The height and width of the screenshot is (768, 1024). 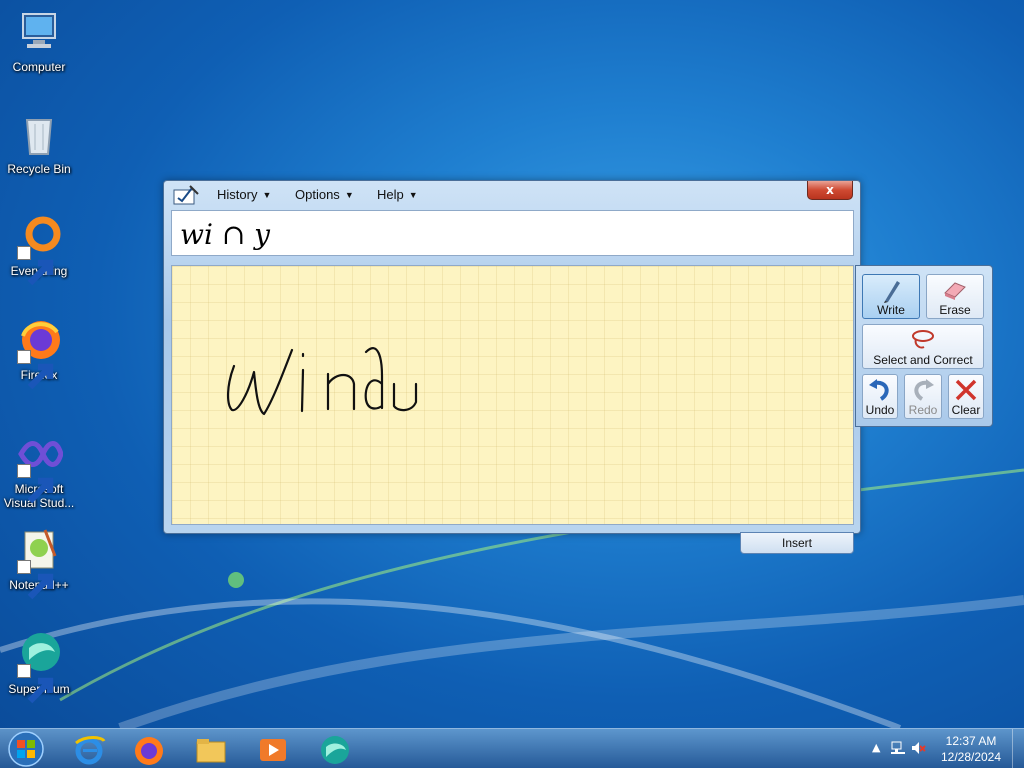 What do you see at coordinates (966, 390) in the screenshot?
I see `clear-x-icon` at bounding box center [966, 390].